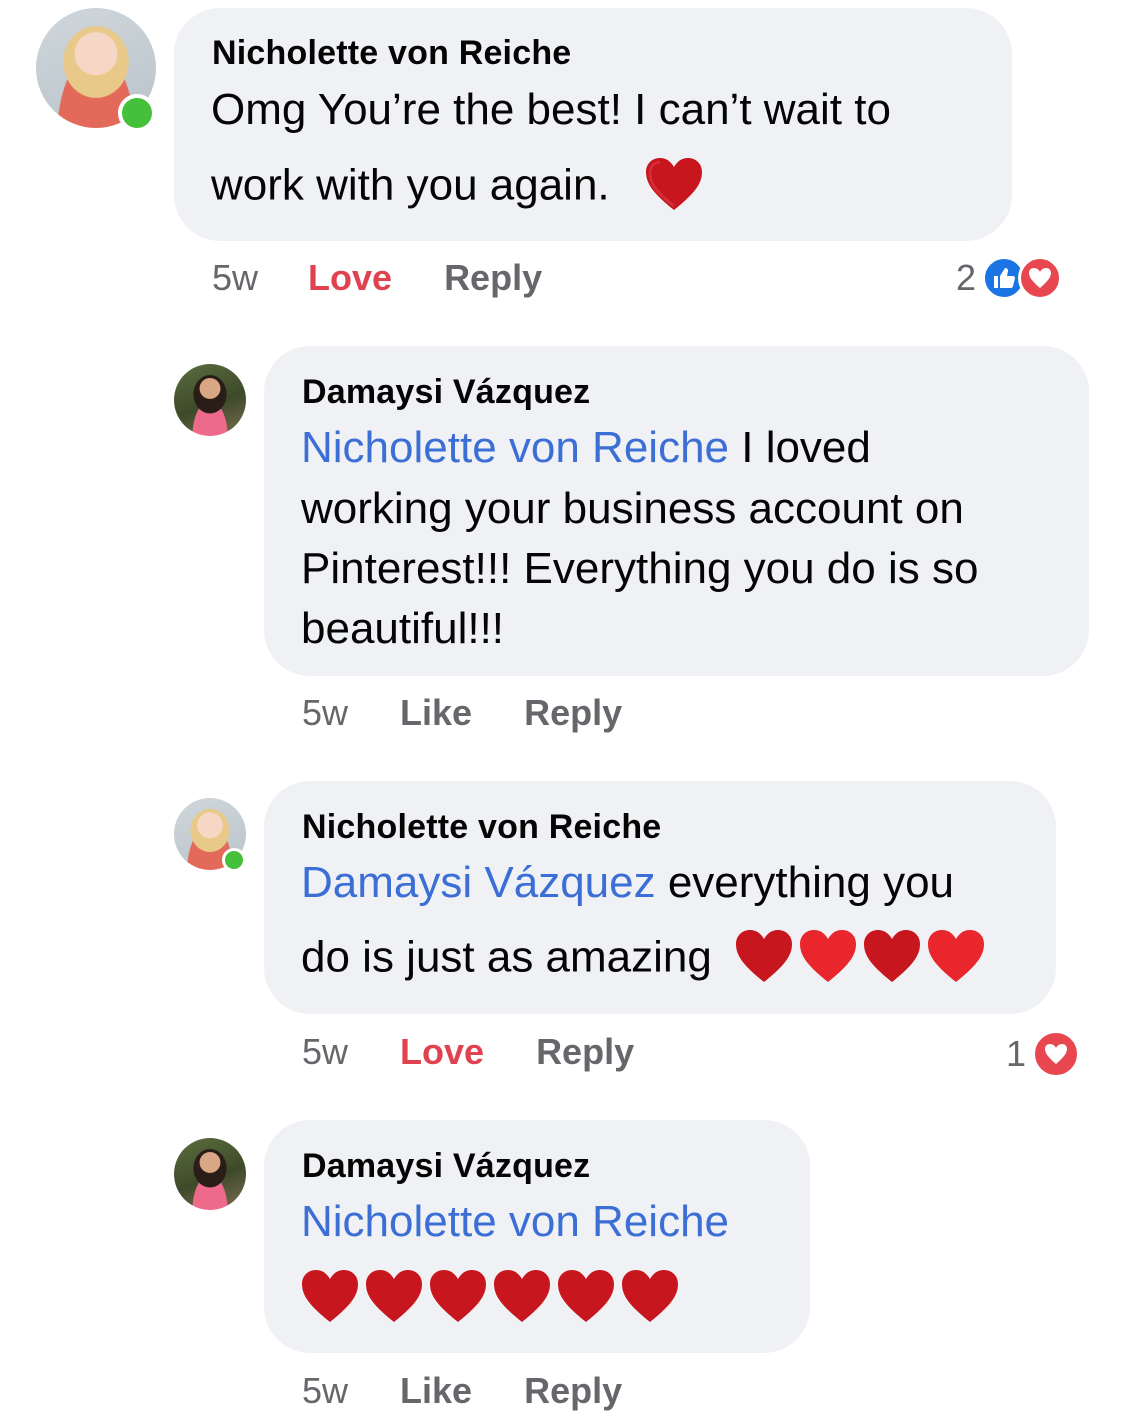 The image size is (1125, 1421). Describe the element at coordinates (800, 447) in the screenshot. I see `comment-text-line: I loved` at that location.